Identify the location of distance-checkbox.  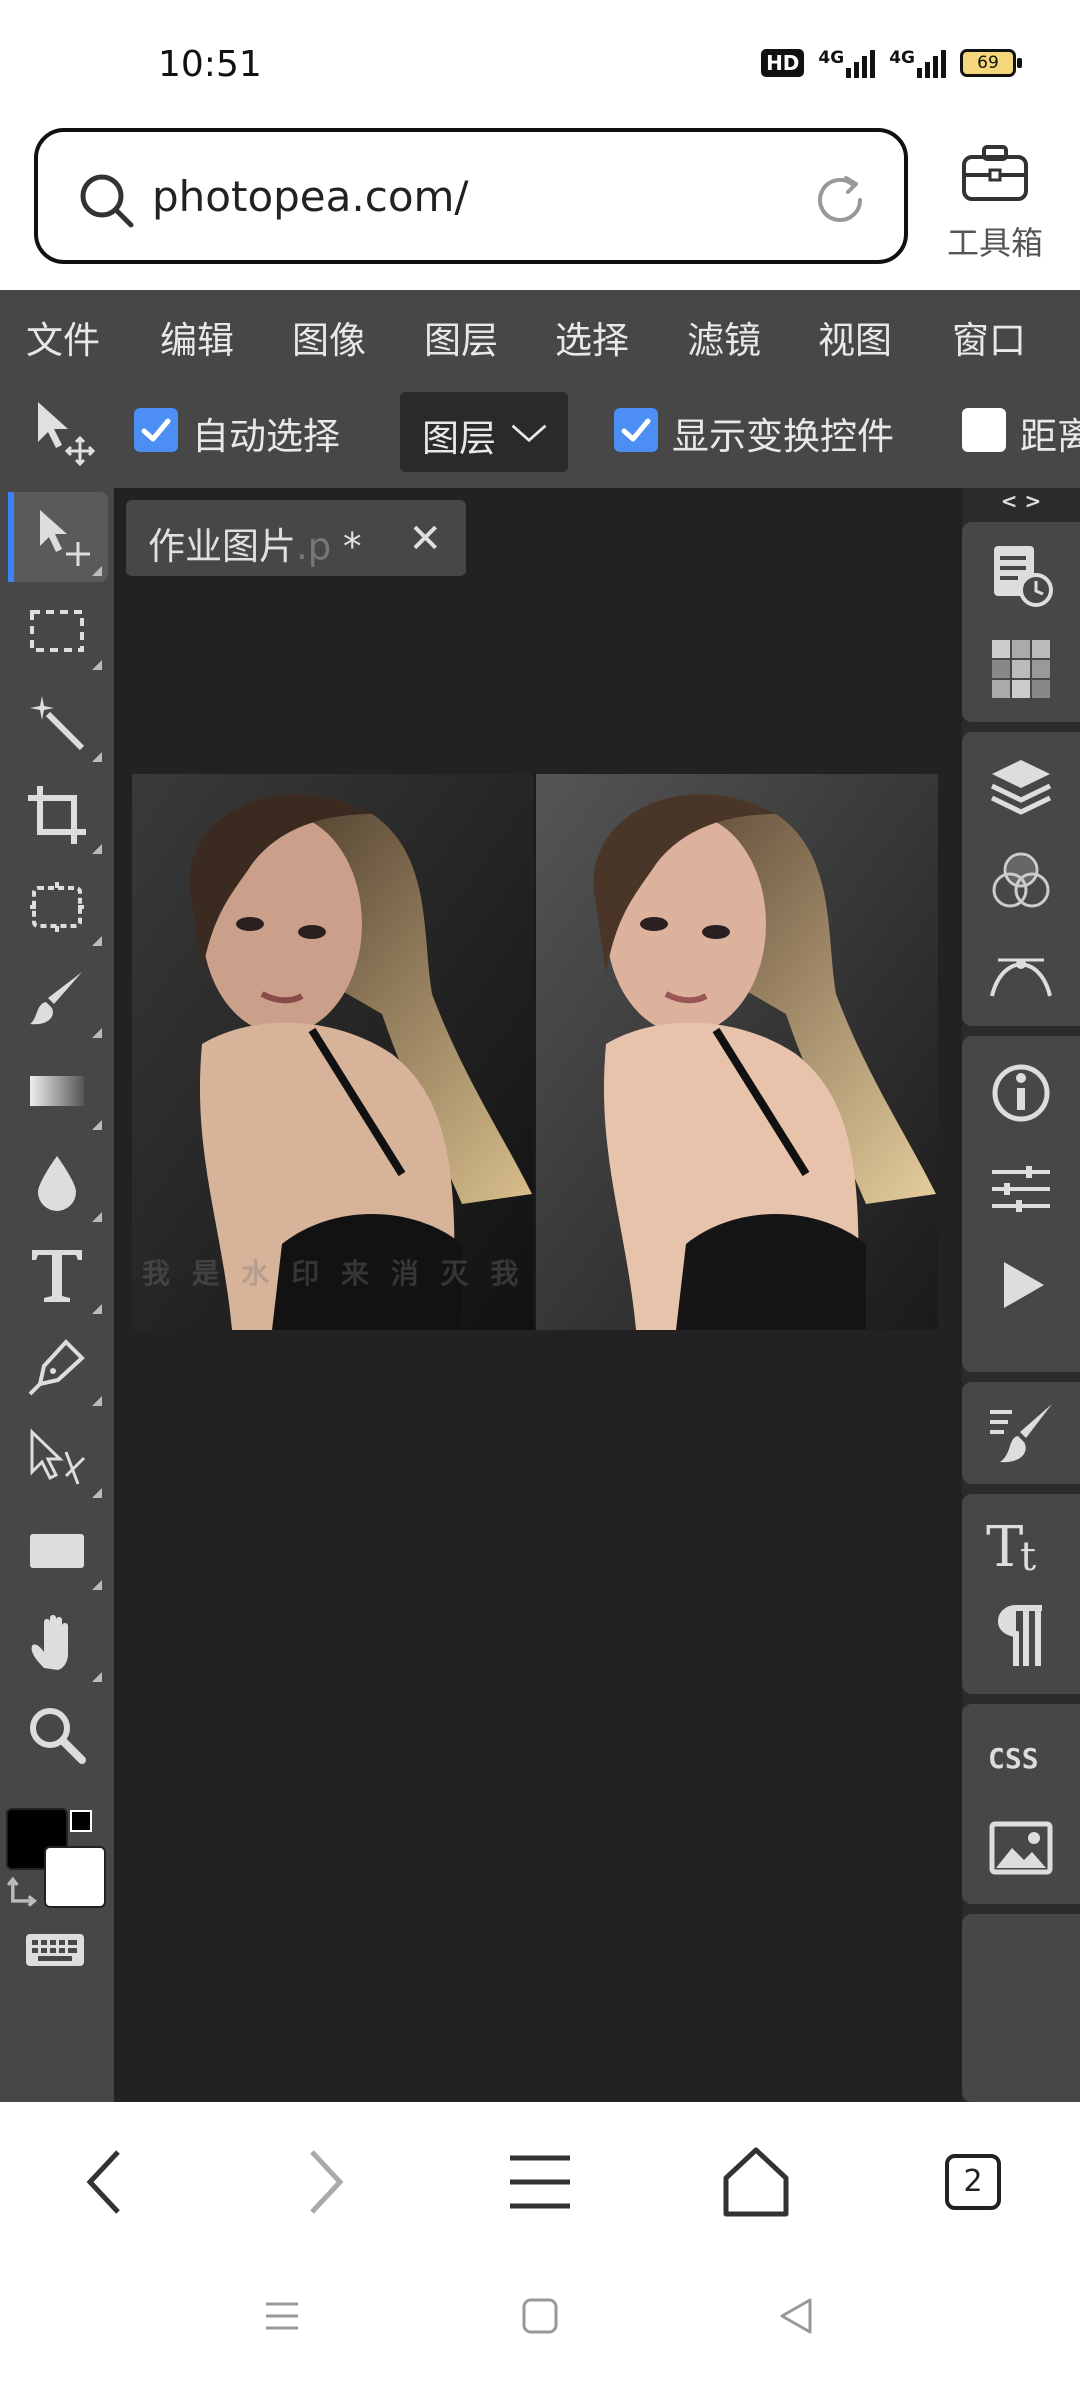
(984, 430).